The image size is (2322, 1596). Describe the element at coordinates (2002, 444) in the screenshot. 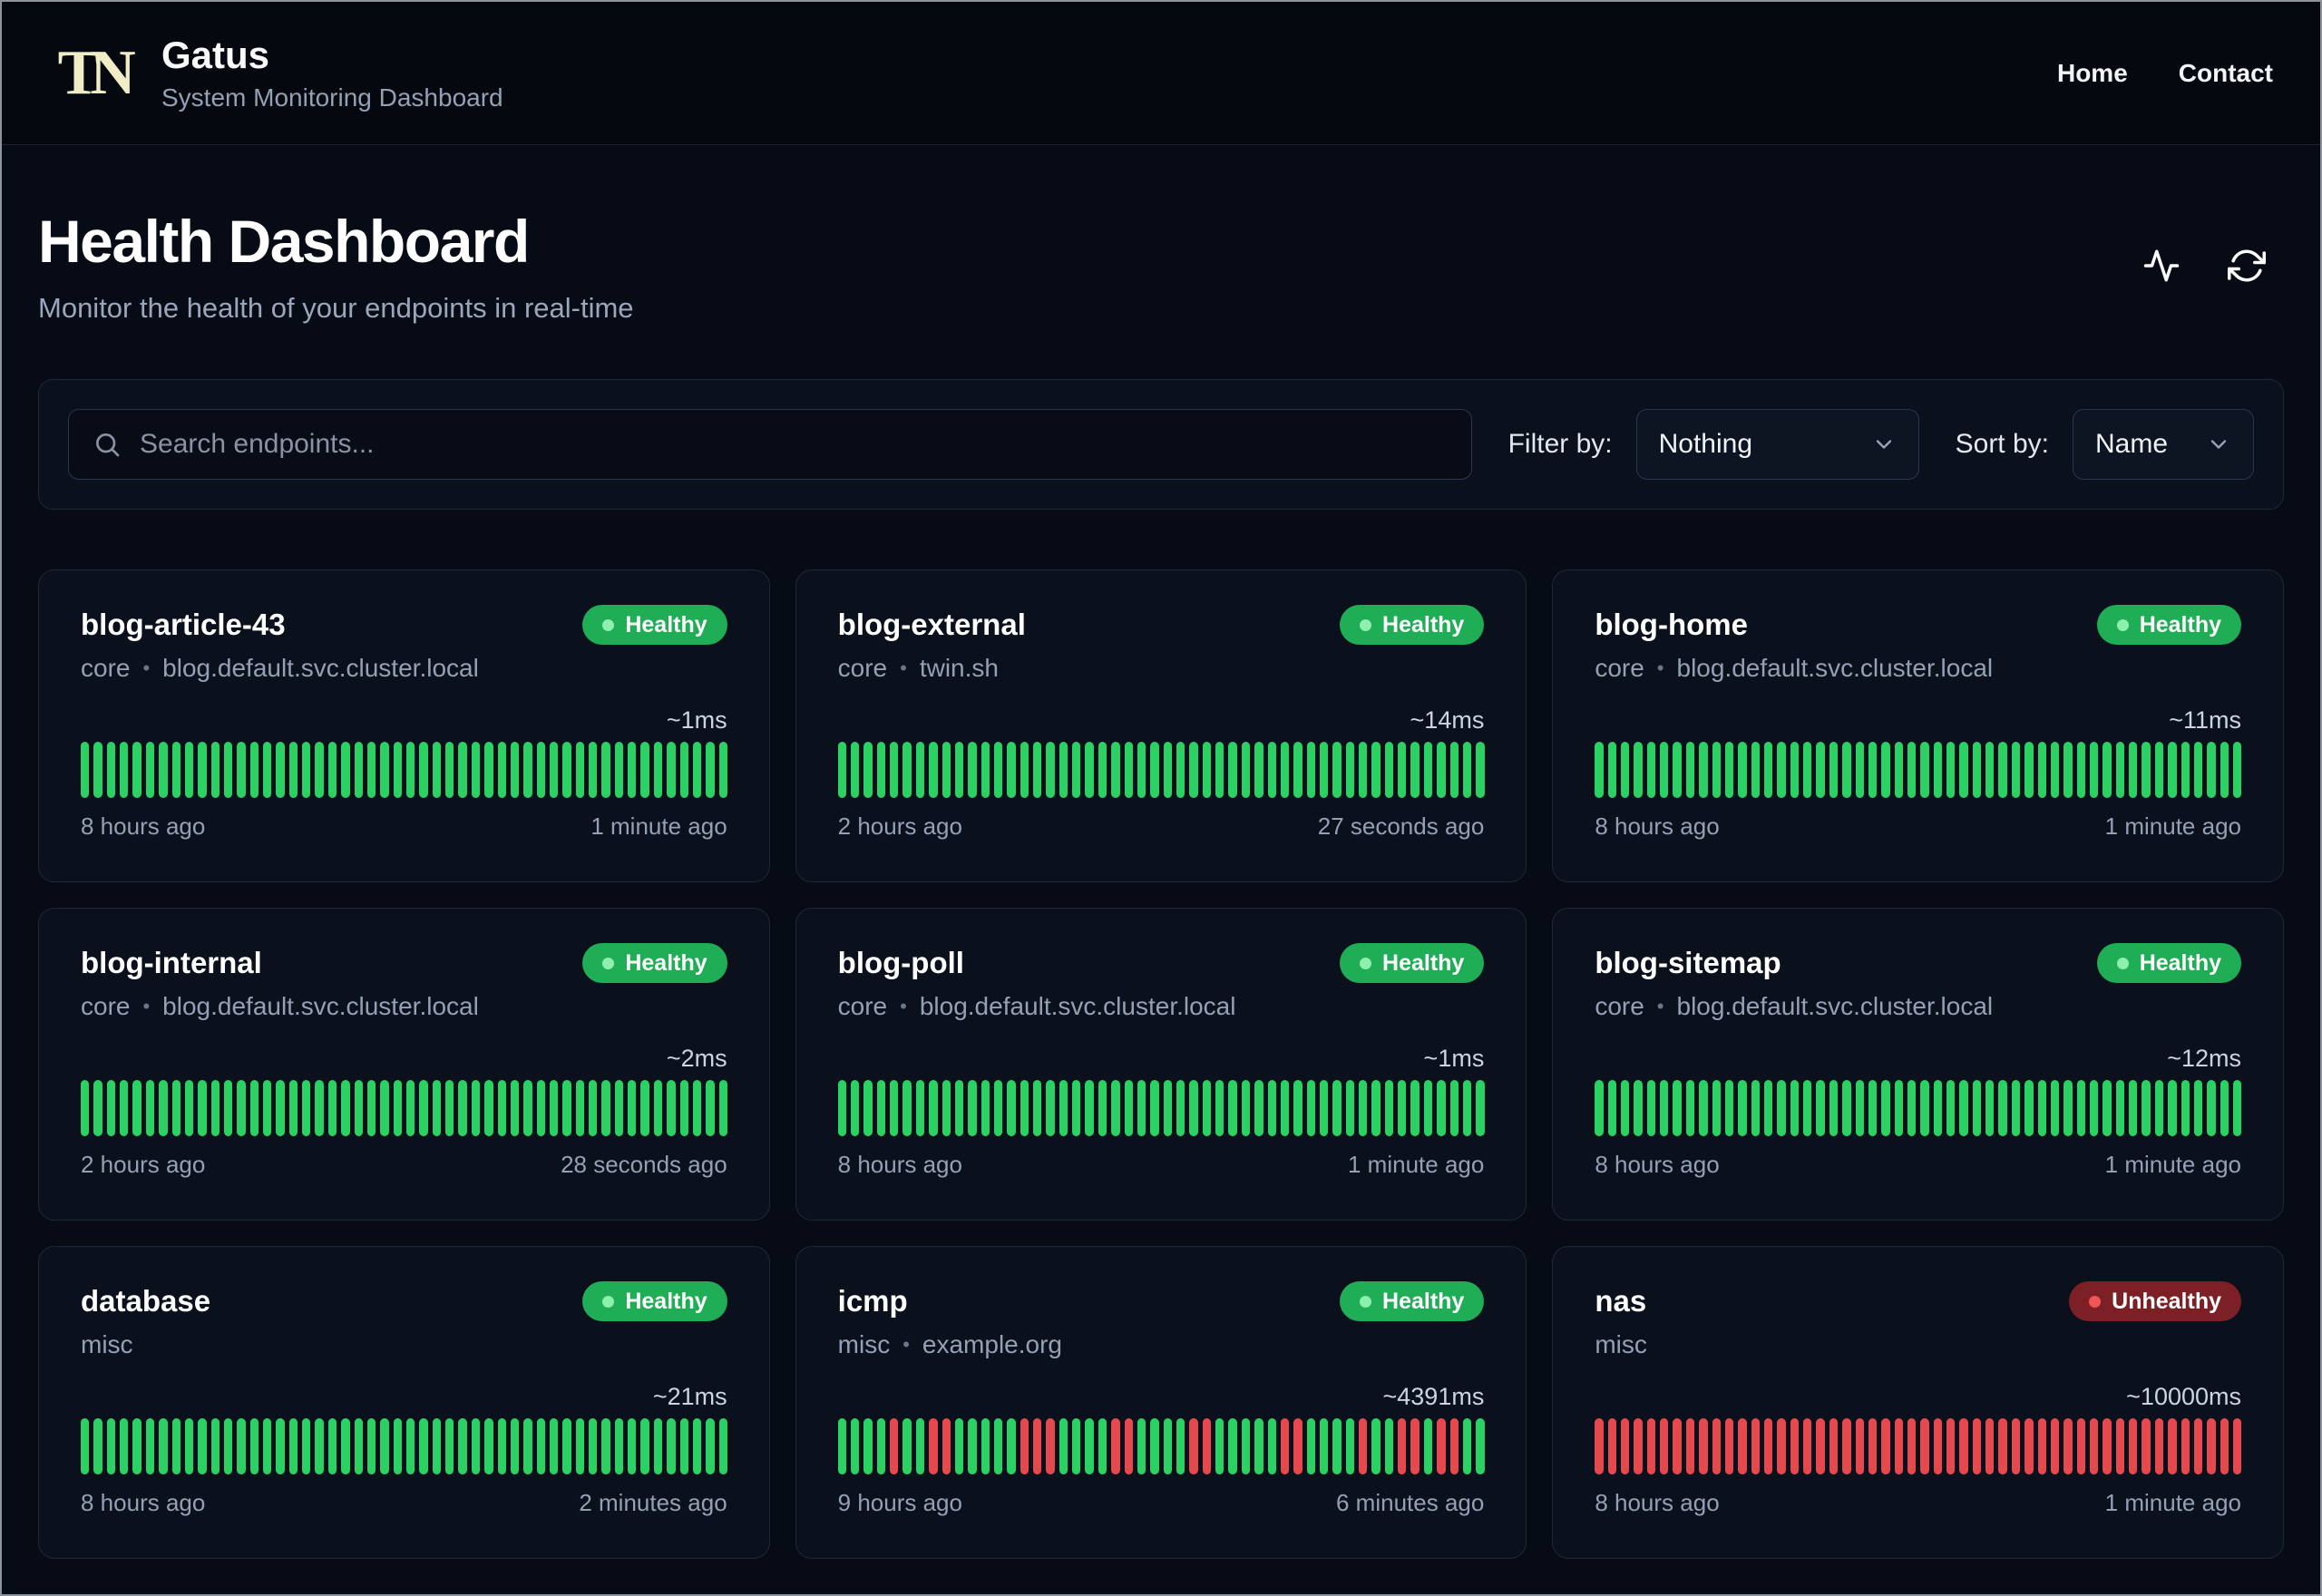

I see `sort-by-label: Sort by:` at that location.